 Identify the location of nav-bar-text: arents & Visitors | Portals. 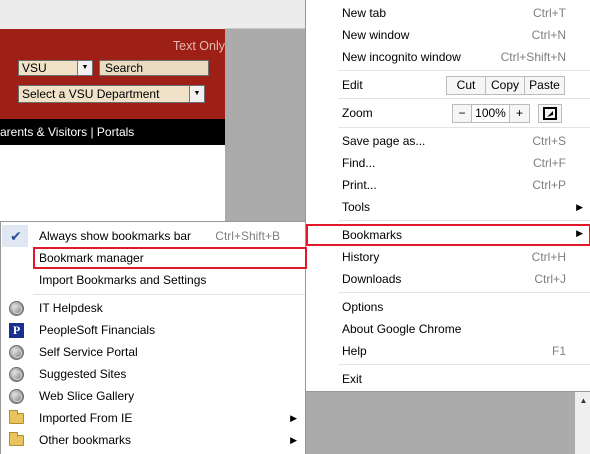
(67, 132).